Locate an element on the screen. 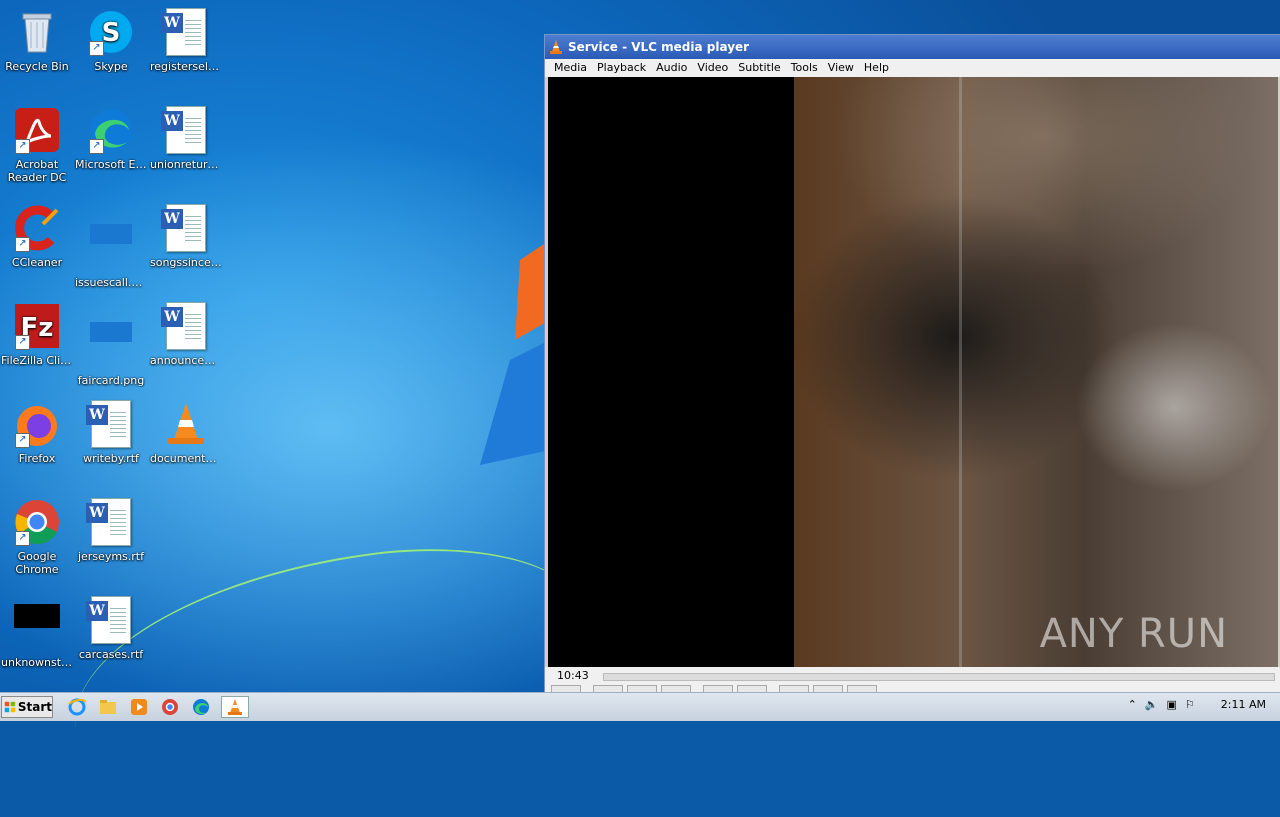 Image resolution: width=1280 pixels, height=817 pixels. windows-logo-wallpaper is located at coordinates (515, 352).